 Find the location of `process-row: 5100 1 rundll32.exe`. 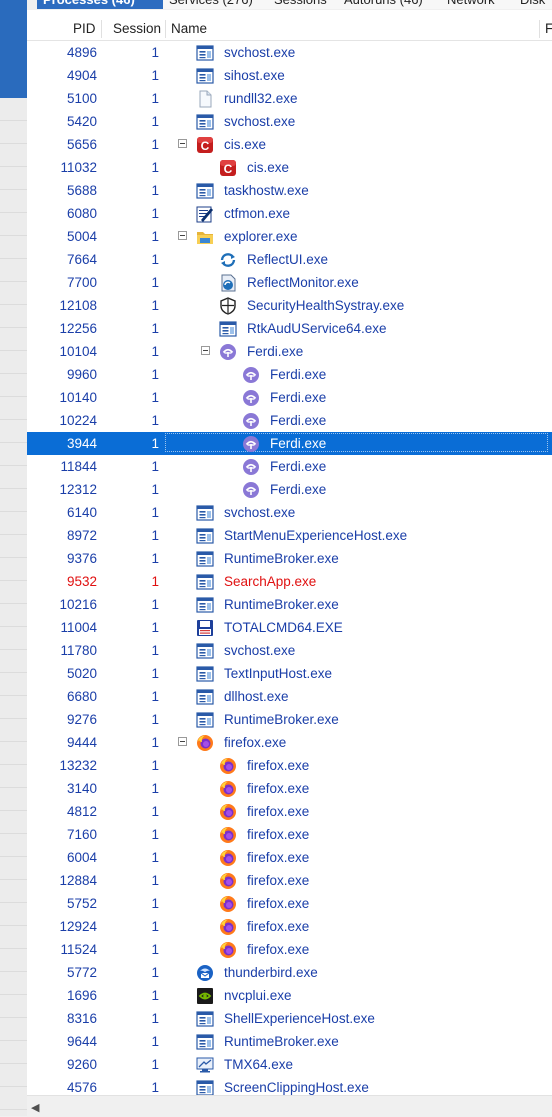

process-row: 5100 1 rundll32.exe is located at coordinates (289, 98).